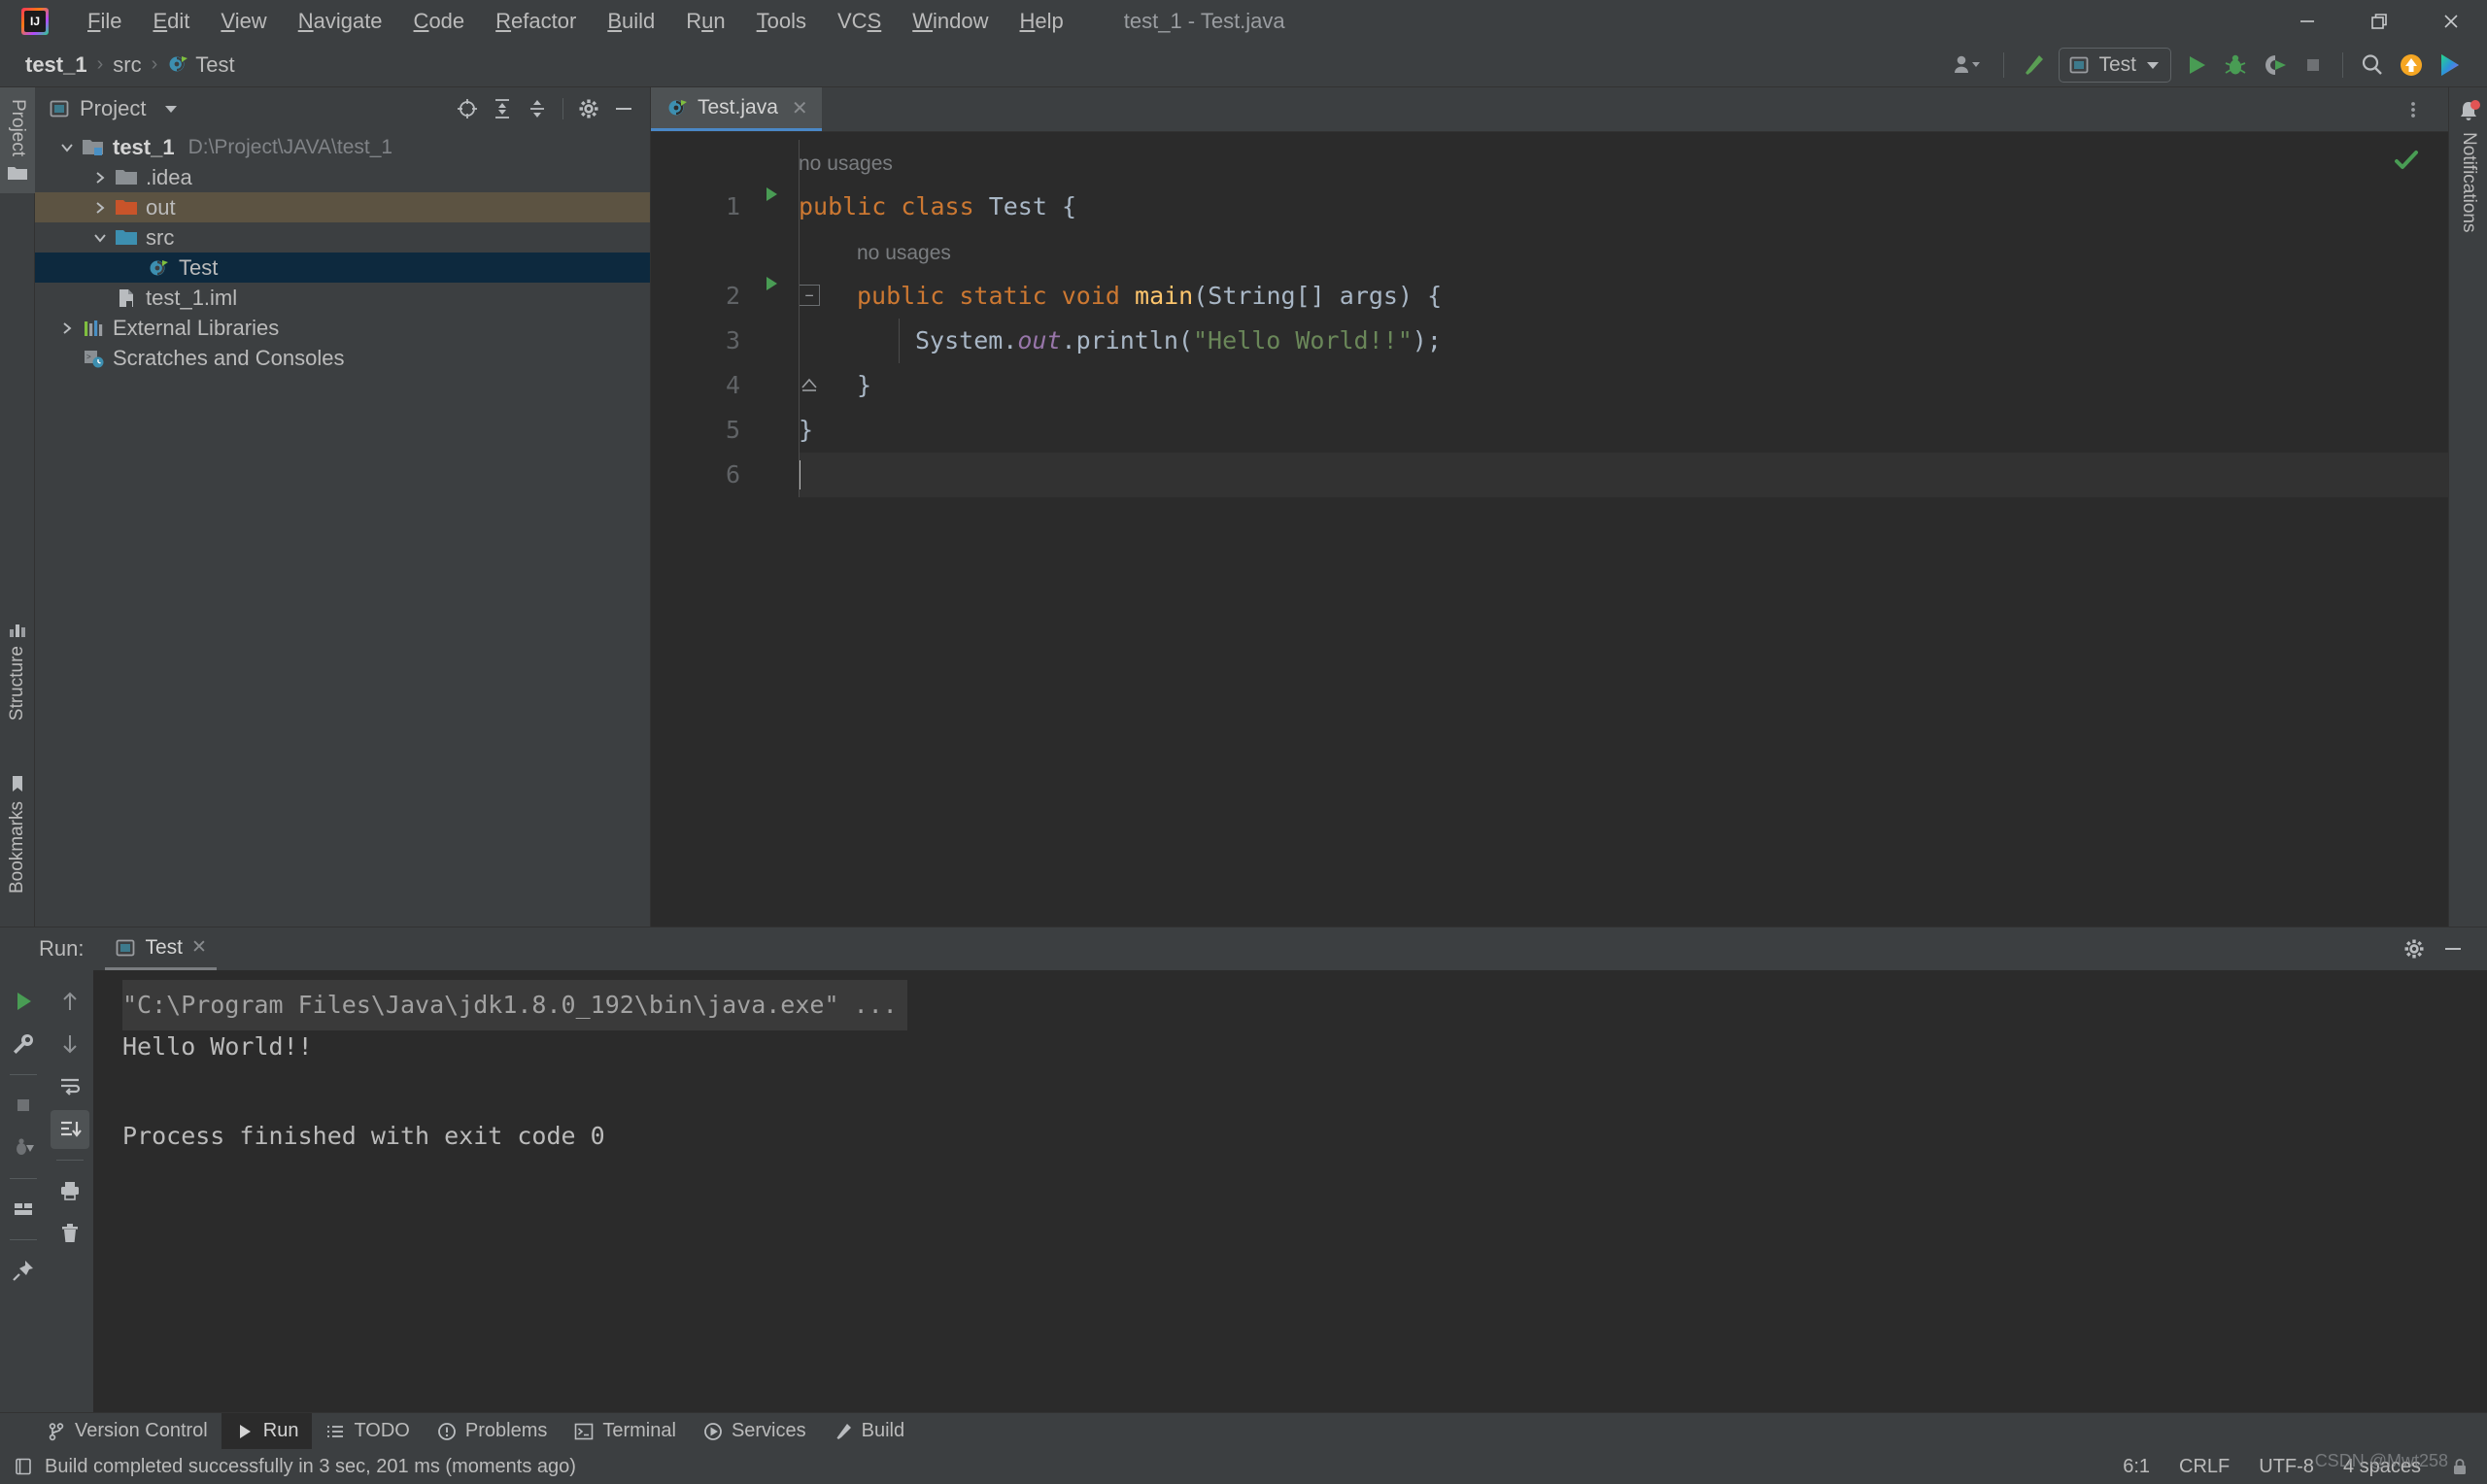  What do you see at coordinates (127, 66) in the screenshot?
I see `breadcrumb-item-src: src` at bounding box center [127, 66].